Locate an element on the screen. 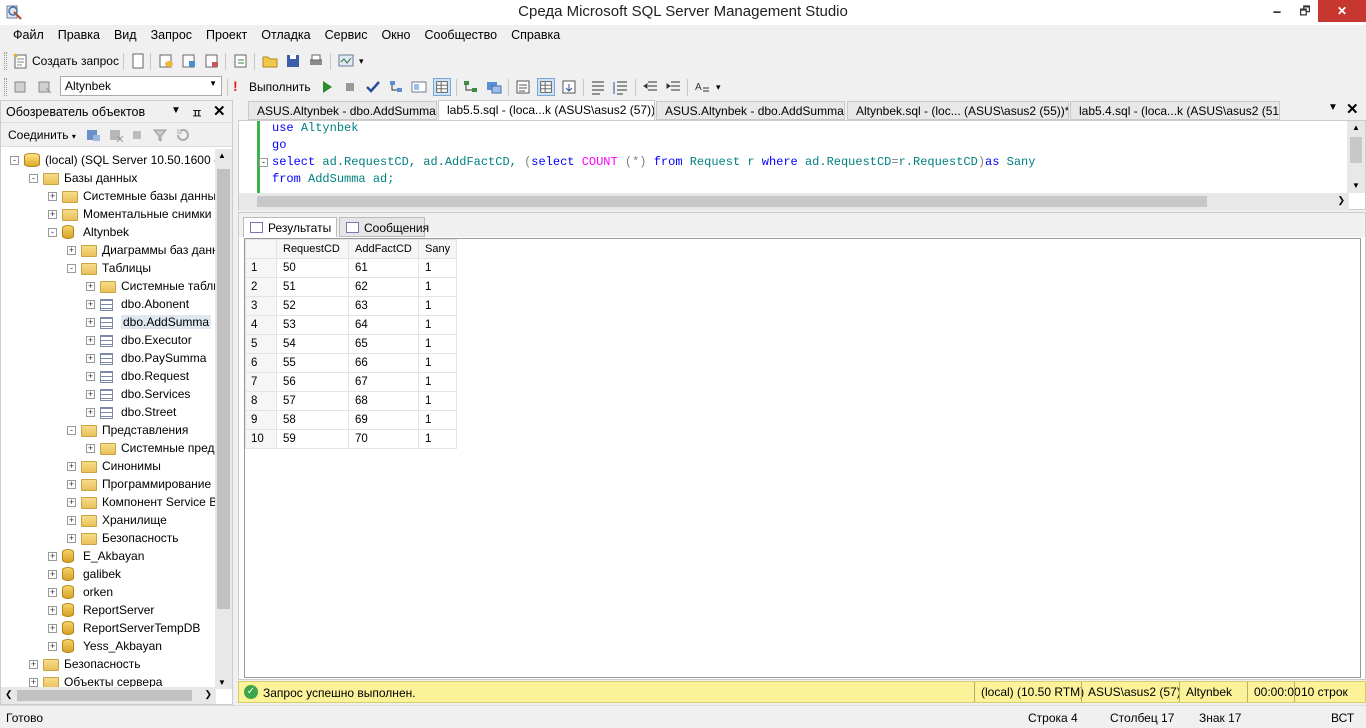 This screenshot has height=728, width=1366. filter-icon is located at coordinates (160, 135).